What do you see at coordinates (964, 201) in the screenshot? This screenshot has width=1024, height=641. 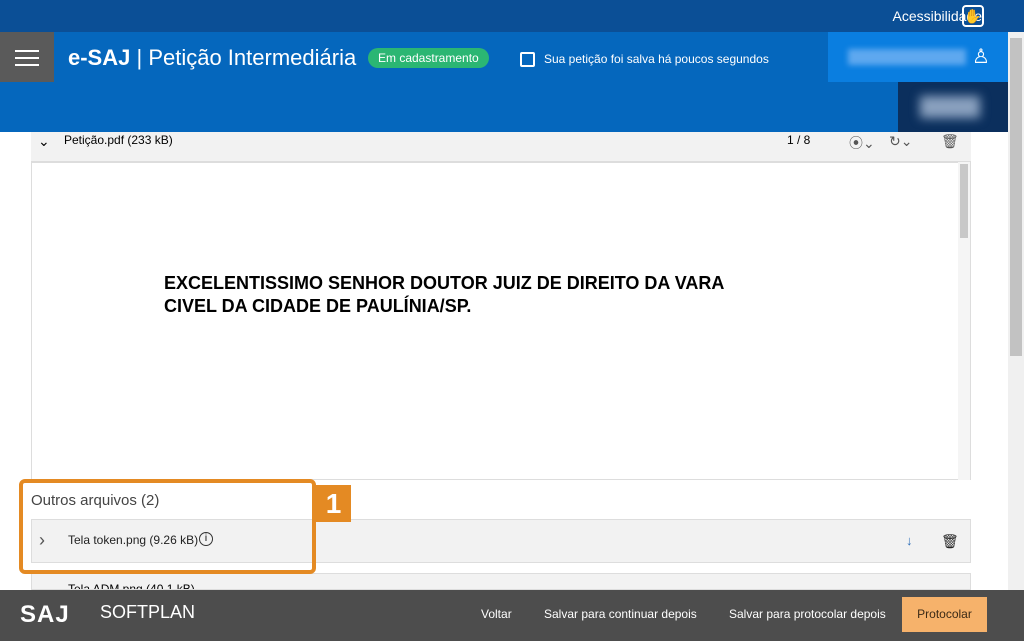 I see `viewer-scroll-thumb` at bounding box center [964, 201].